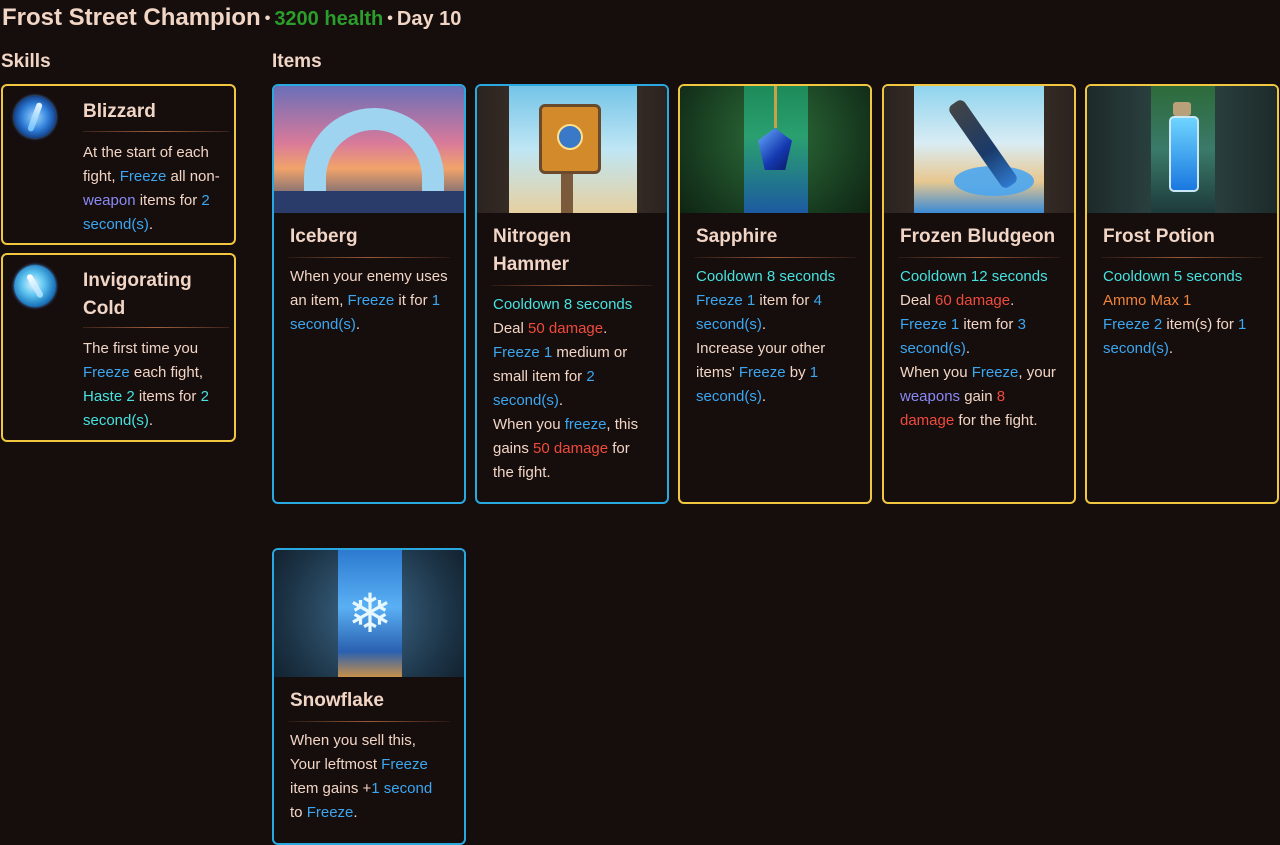  I want to click on item-title: Iceberg, so click(324, 236).